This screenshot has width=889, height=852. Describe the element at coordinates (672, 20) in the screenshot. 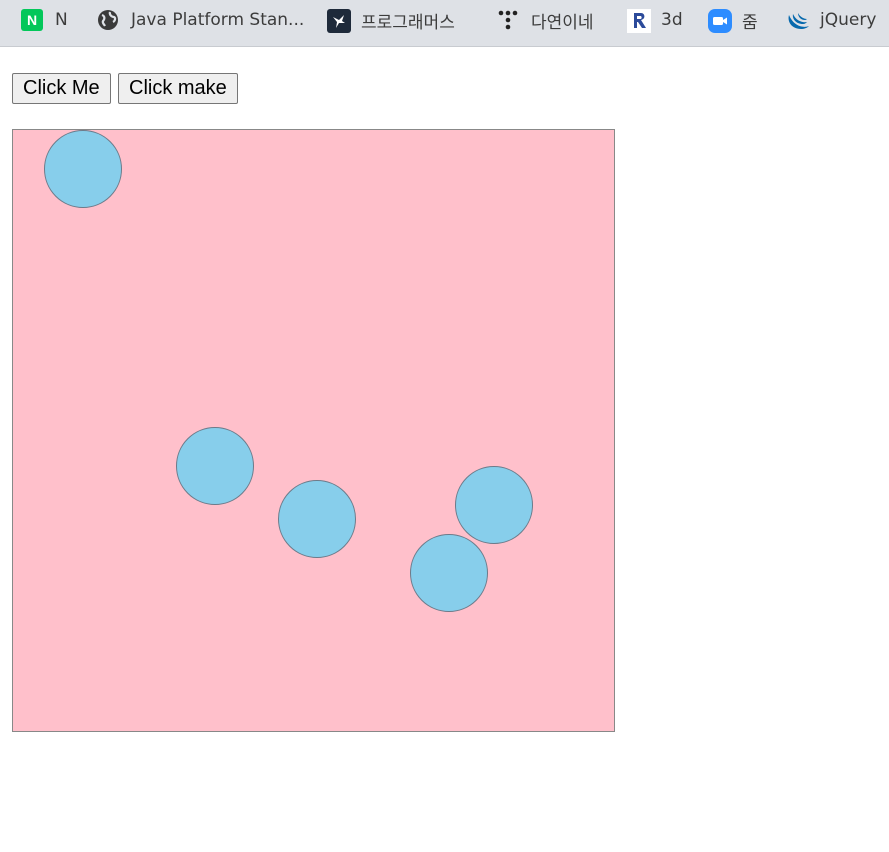

I see `bookmark-label: 3d` at that location.